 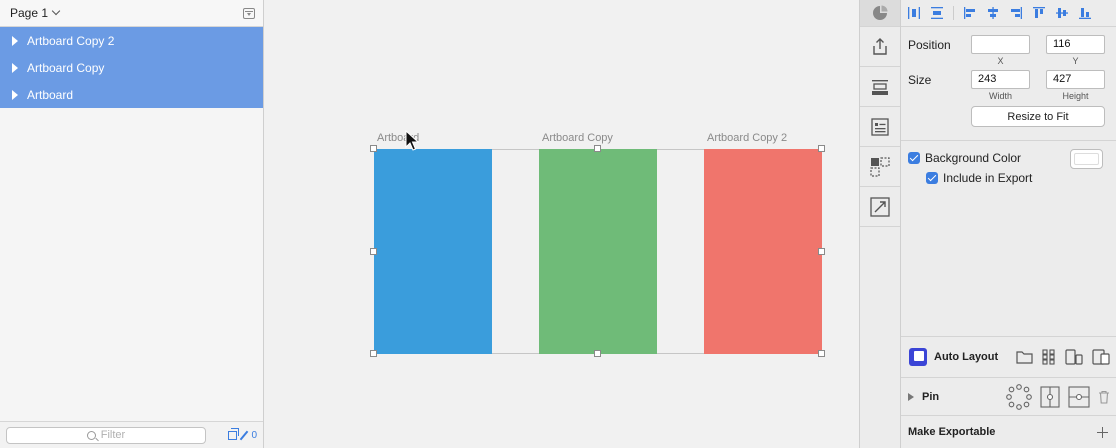 I want to click on pin-vertical-icon, so click(x=1050, y=396).